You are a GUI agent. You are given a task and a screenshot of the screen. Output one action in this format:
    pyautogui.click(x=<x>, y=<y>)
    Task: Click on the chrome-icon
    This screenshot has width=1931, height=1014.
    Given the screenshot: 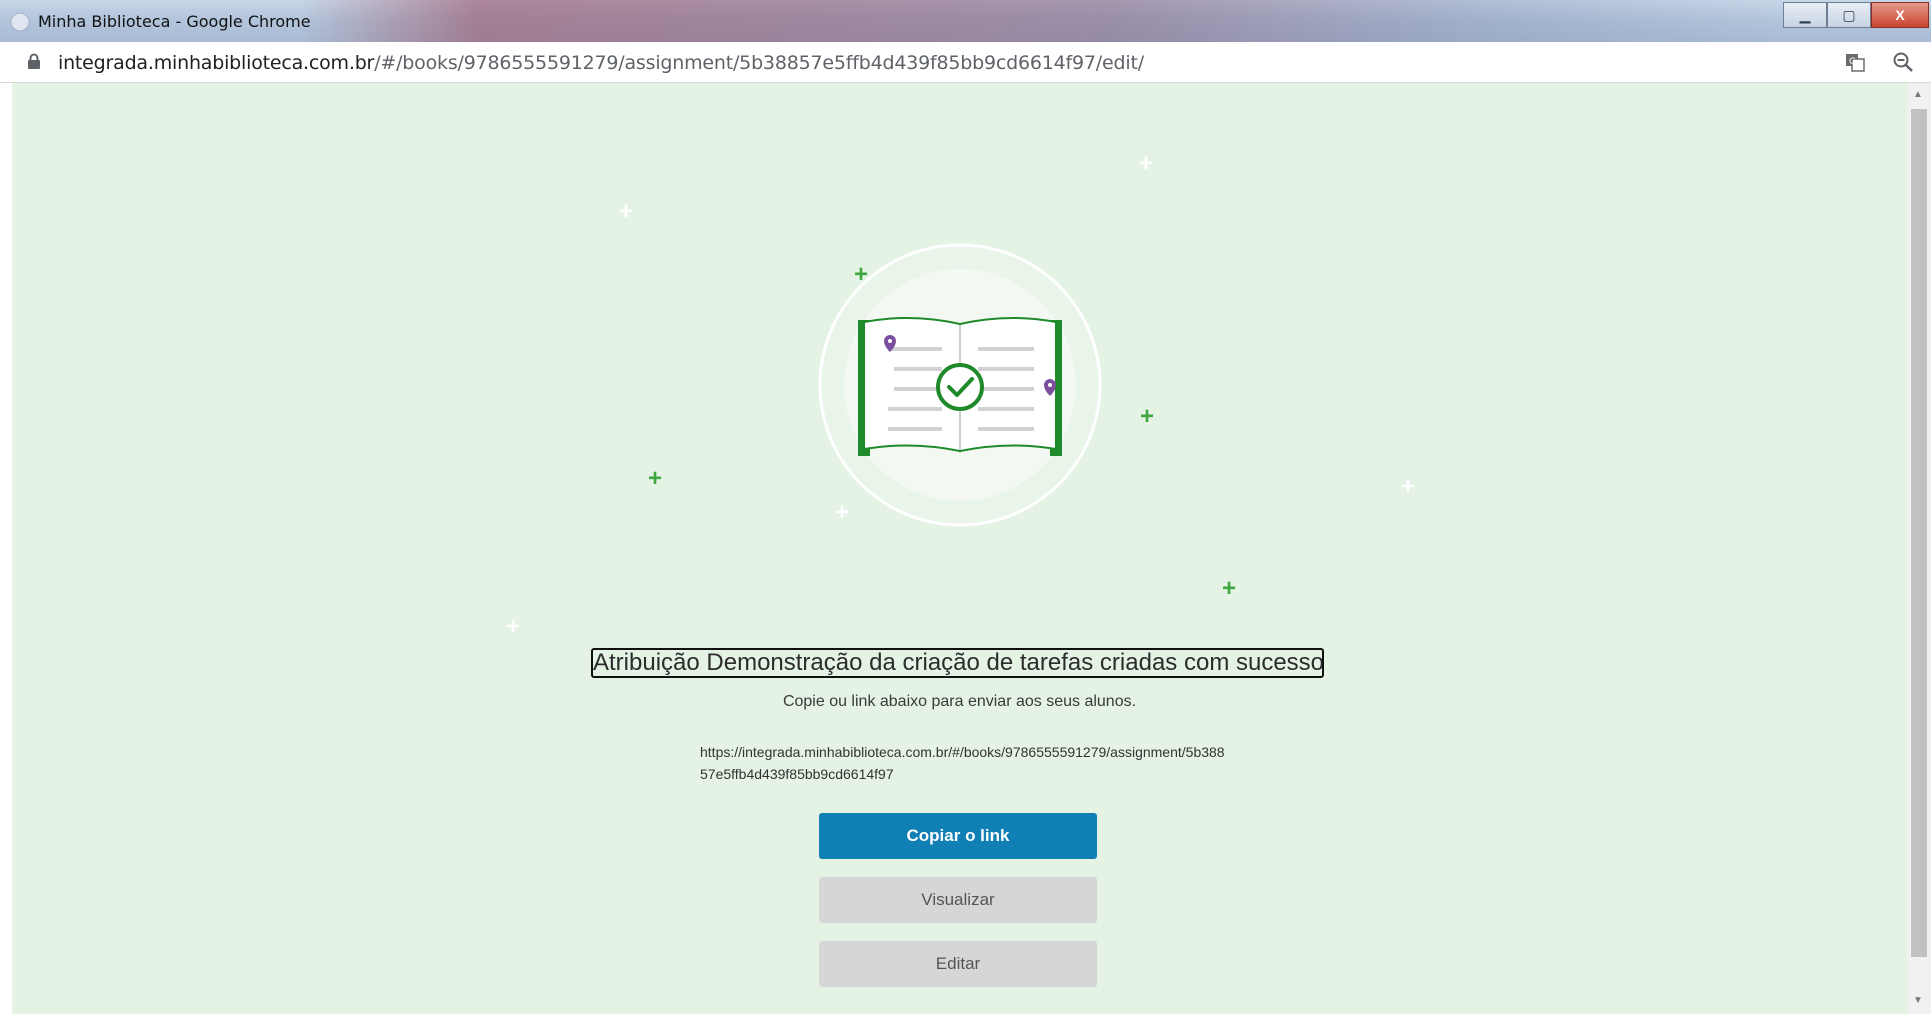 What is the action you would take?
    pyautogui.click(x=20, y=22)
    